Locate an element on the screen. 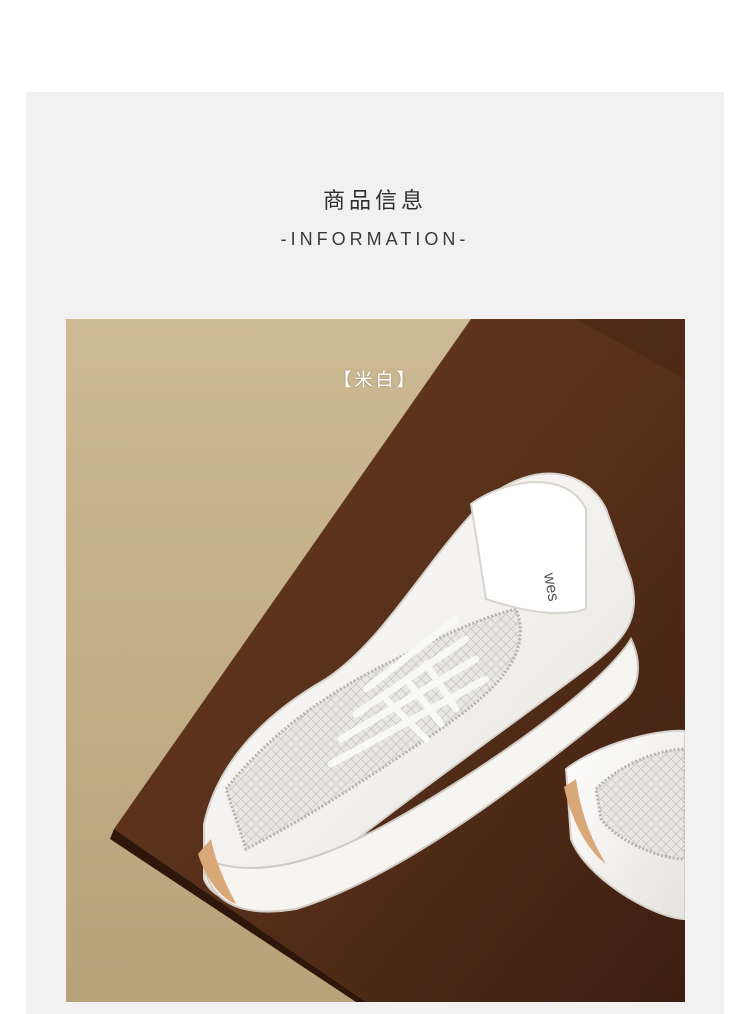 The height and width of the screenshot is (1014, 750). sneaker-tongue is located at coordinates (528, 548).